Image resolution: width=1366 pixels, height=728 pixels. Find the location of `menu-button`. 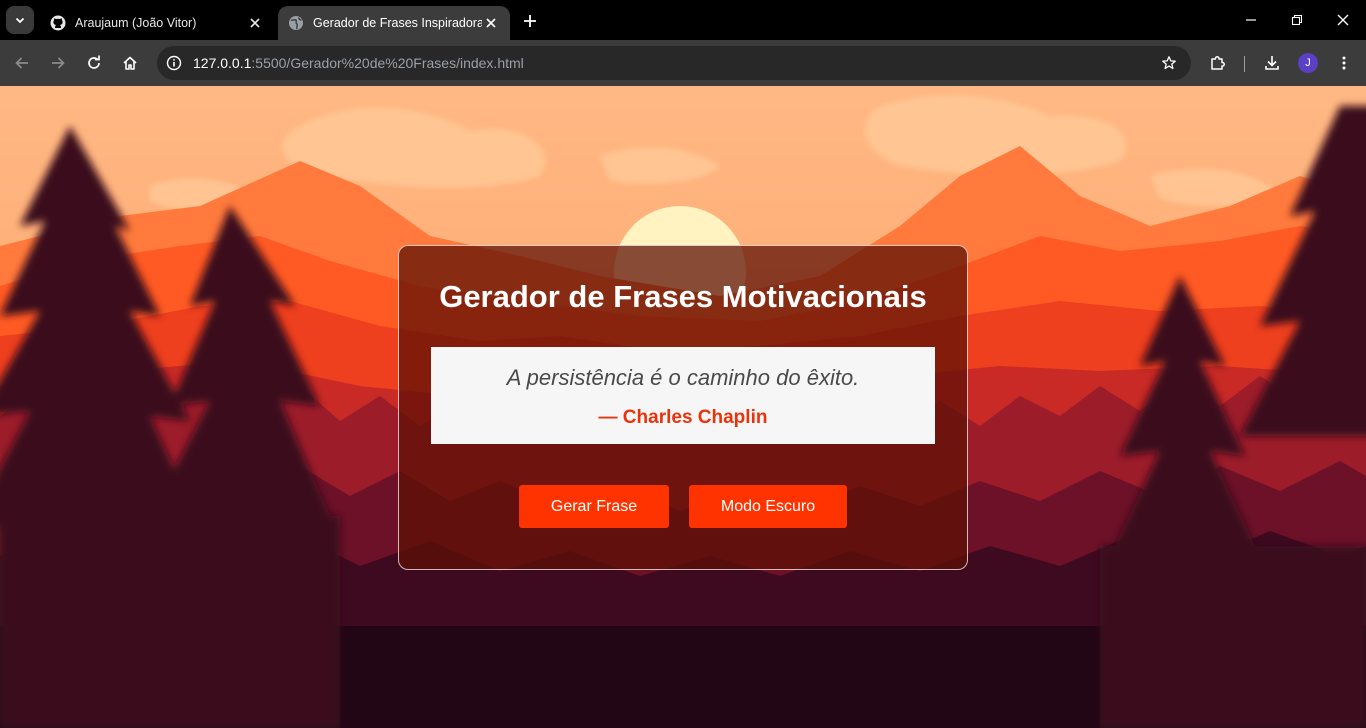

menu-button is located at coordinates (1344, 63).